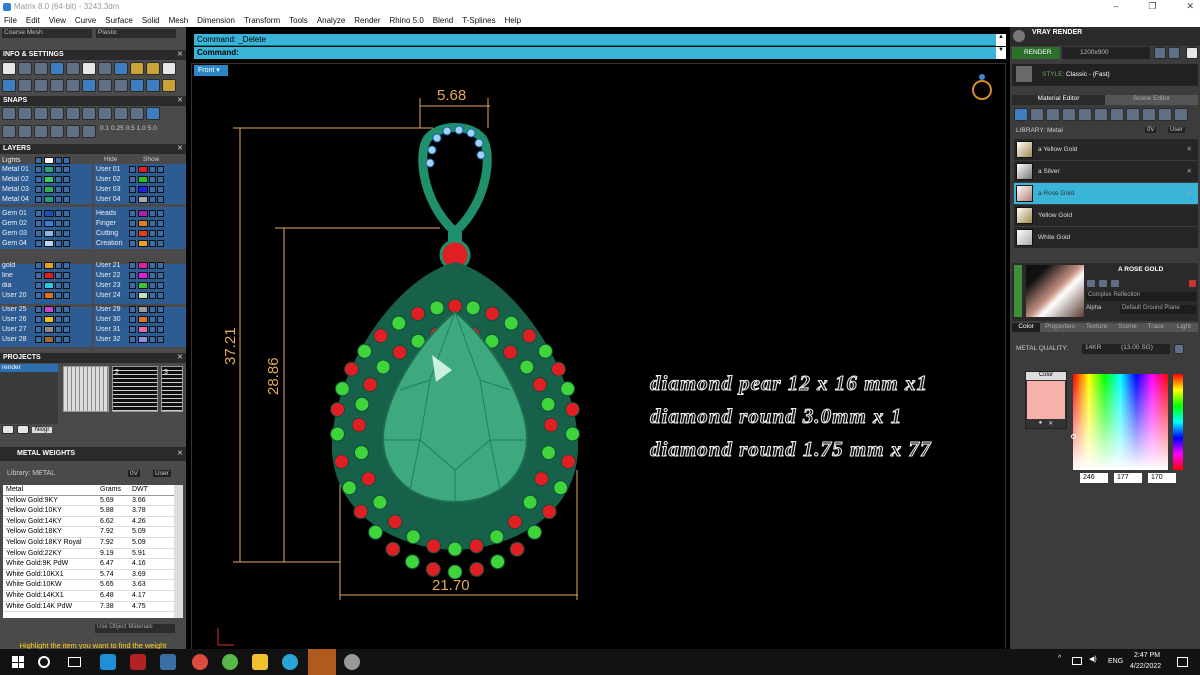  I want to click on brush-icon, so click(1021, 114).